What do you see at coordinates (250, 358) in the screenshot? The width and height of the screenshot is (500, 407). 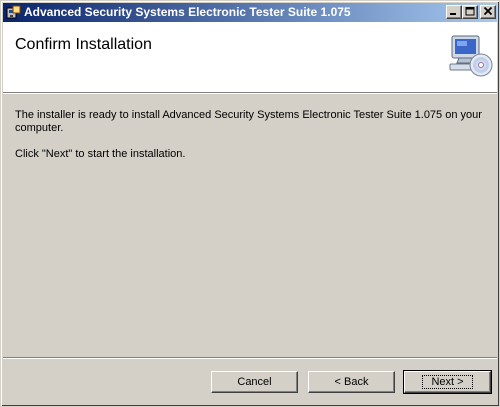 I see `footer-divider` at bounding box center [250, 358].